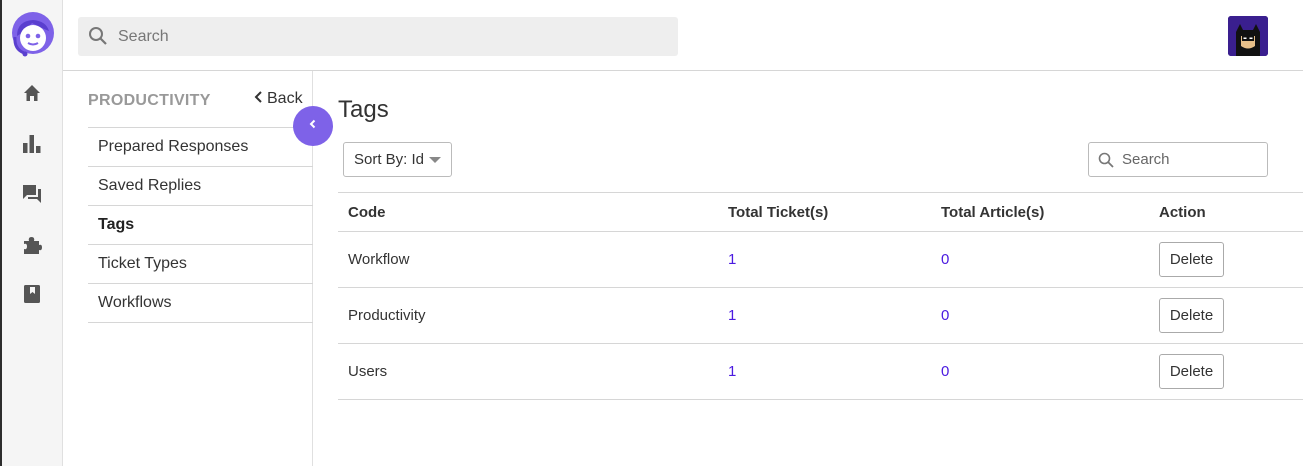 This screenshot has height=466, width=1303. What do you see at coordinates (33, 34) in the screenshot?
I see `agent-headset-logo-icon` at bounding box center [33, 34].